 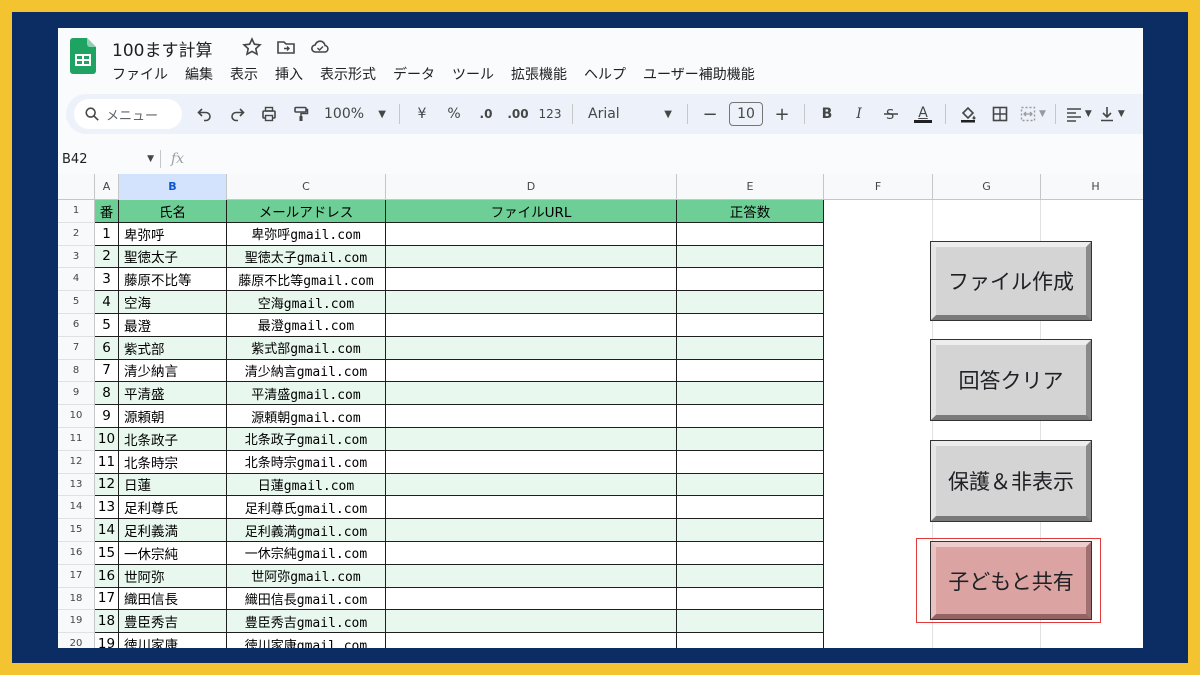 What do you see at coordinates (173, 485) in the screenshot?
I see `name-cell: 日蓮` at bounding box center [173, 485].